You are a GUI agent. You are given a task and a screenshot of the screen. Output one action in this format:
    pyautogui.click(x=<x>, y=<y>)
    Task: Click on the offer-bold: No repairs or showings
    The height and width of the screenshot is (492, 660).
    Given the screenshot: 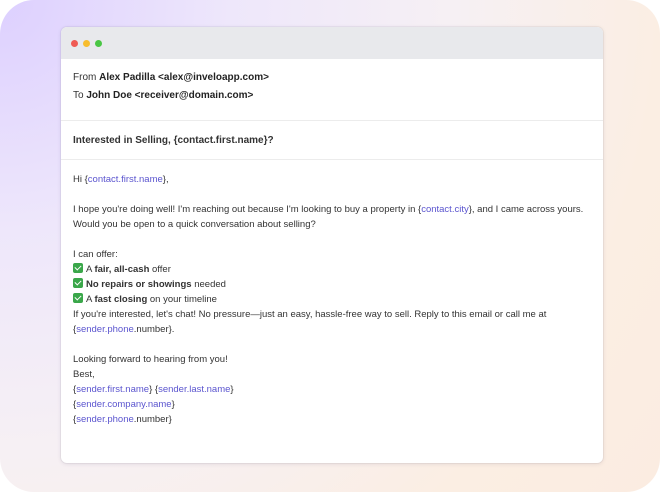 What is the action you would take?
    pyautogui.click(x=139, y=284)
    